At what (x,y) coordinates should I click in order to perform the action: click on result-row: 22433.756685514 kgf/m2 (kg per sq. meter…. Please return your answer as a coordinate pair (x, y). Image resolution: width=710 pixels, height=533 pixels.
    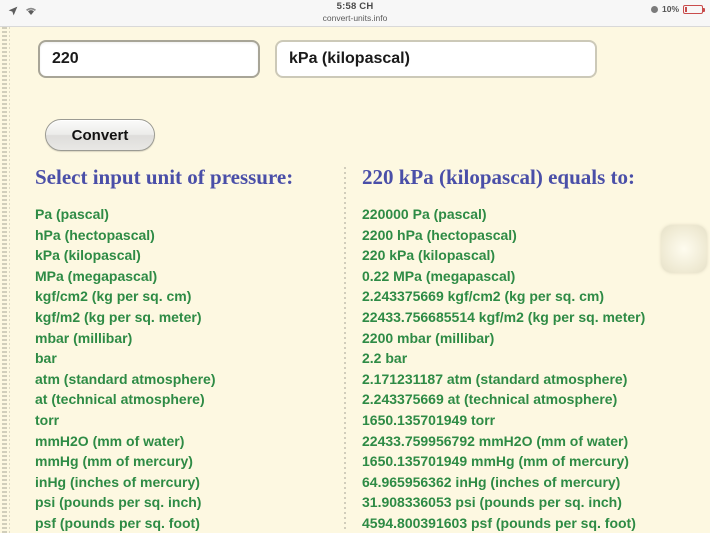
    Looking at the image, I should click on (504, 316).